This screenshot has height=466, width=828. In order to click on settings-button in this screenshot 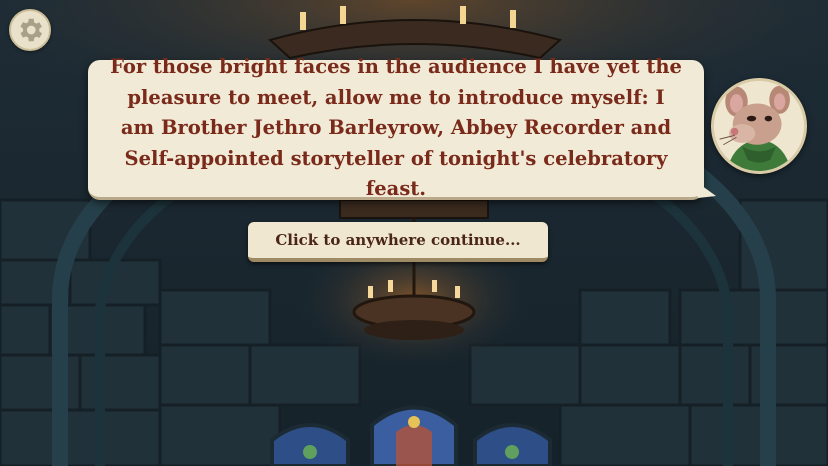, I will do `click(30, 30)`.